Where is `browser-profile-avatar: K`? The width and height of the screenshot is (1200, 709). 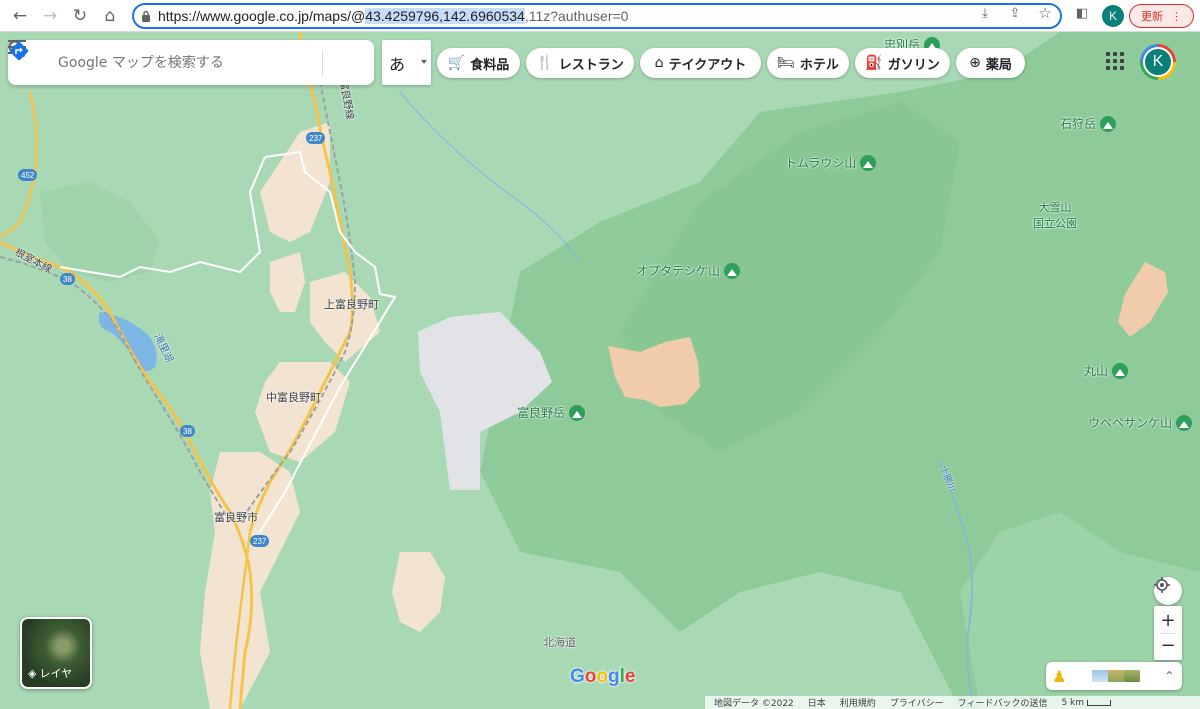 browser-profile-avatar: K is located at coordinates (1113, 16).